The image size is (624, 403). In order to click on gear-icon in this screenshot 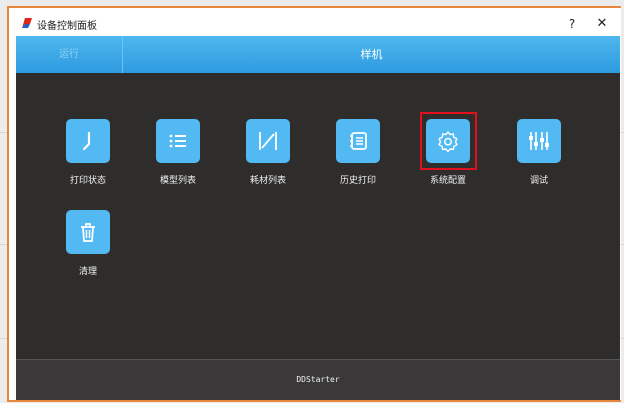, I will do `click(448, 141)`.